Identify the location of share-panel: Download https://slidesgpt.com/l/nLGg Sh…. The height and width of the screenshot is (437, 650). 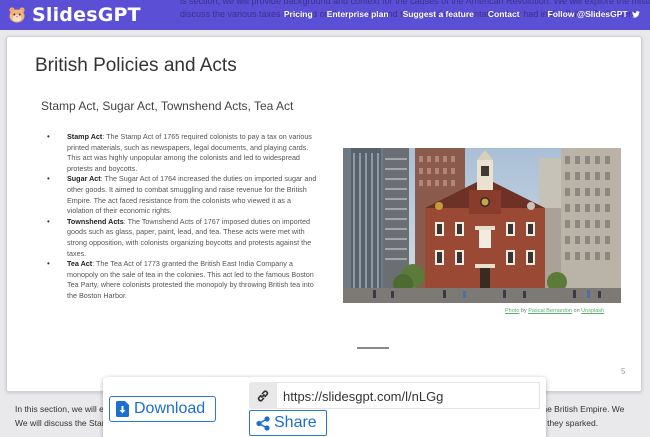
(324, 407).